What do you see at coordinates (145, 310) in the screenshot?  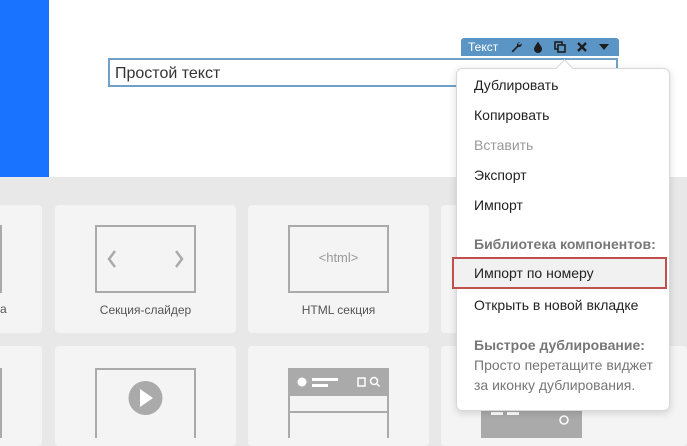 I see `slider-section-label: Секция-слайдер` at bounding box center [145, 310].